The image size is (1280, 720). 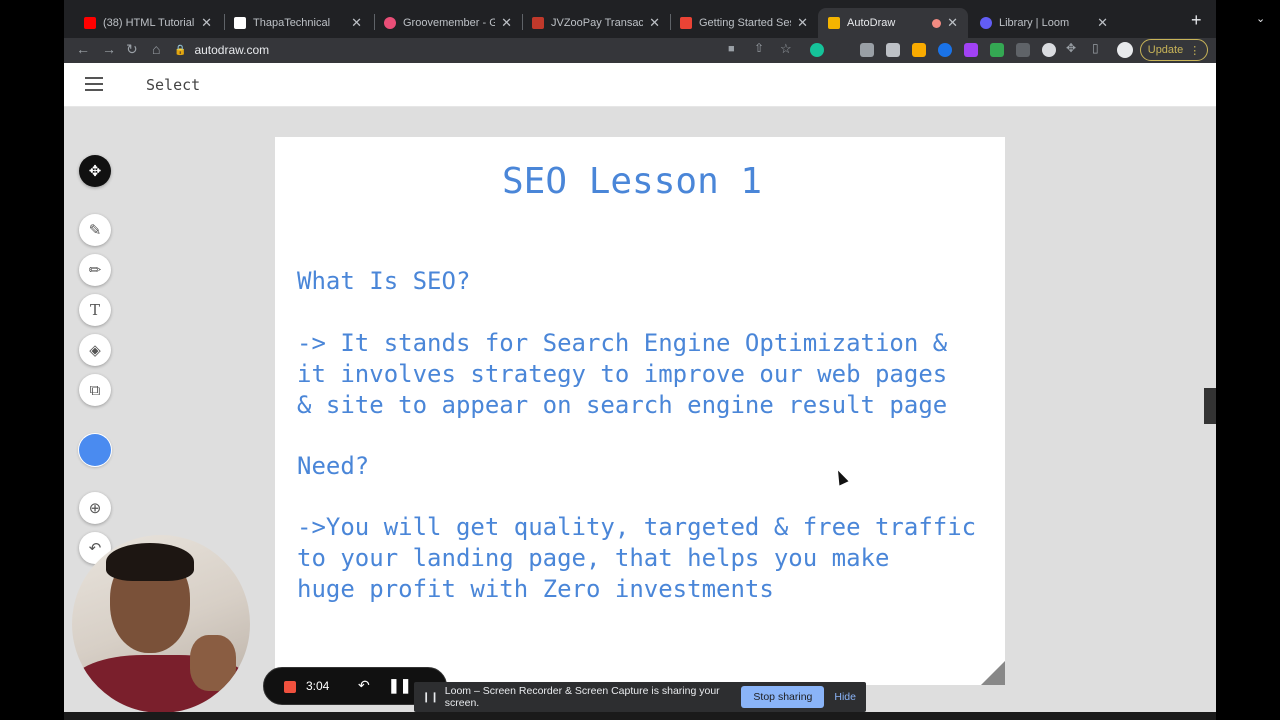 What do you see at coordinates (845, 697) in the screenshot?
I see `hide-button: Hide` at bounding box center [845, 697].